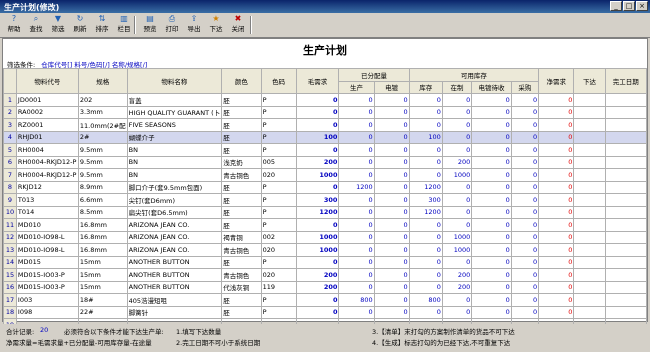  I want to click on toolbar-button-3: ↻ 刷新, so click(80, 25).